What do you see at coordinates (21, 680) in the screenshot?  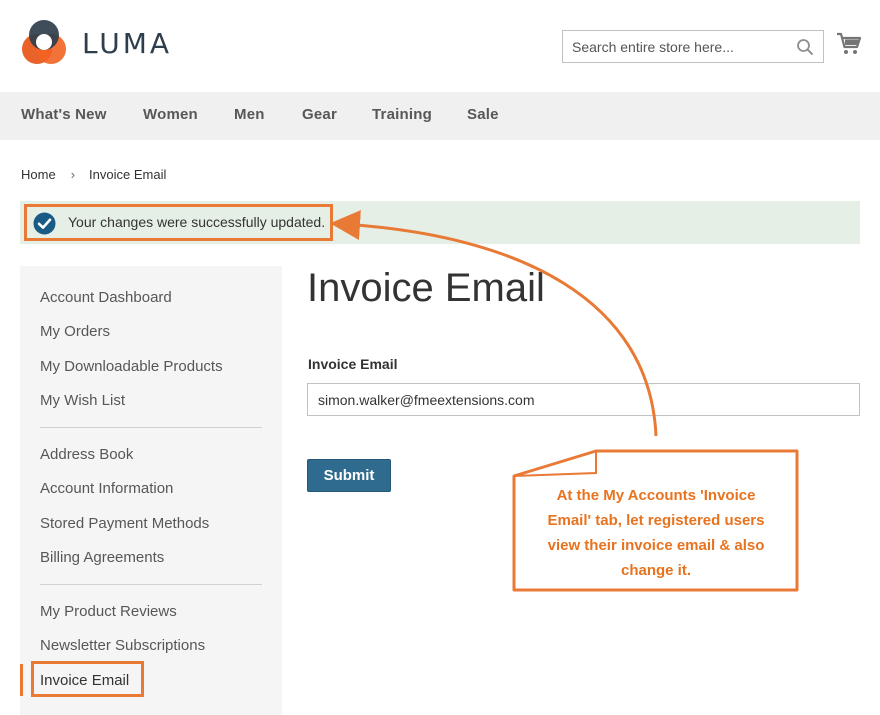 I see `sidebar-active-indicator` at bounding box center [21, 680].